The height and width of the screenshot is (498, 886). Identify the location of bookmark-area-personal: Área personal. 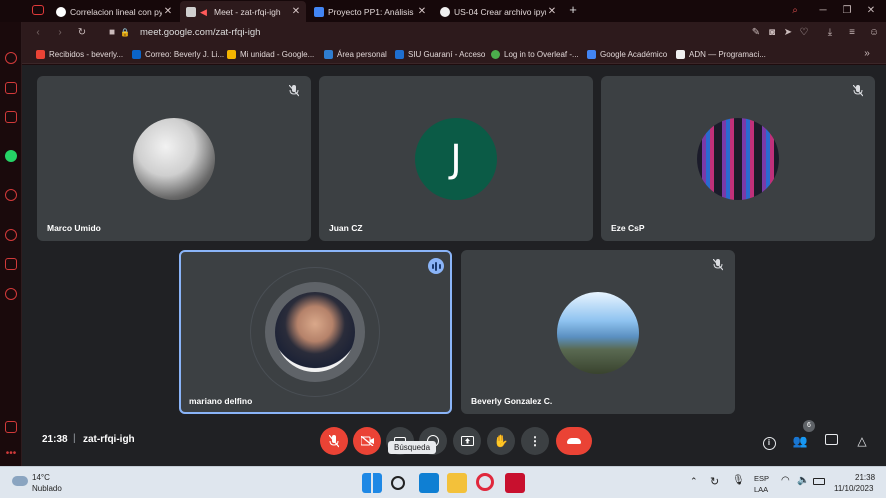
(355, 54).